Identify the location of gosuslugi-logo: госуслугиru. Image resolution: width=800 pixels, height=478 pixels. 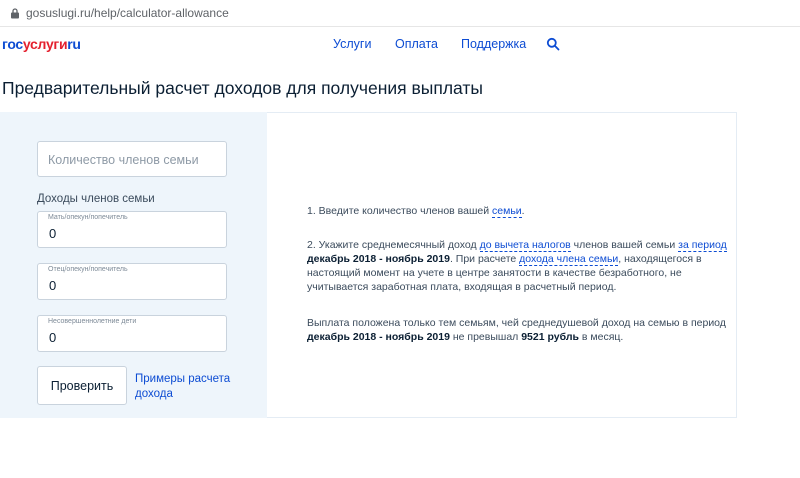
(41, 44).